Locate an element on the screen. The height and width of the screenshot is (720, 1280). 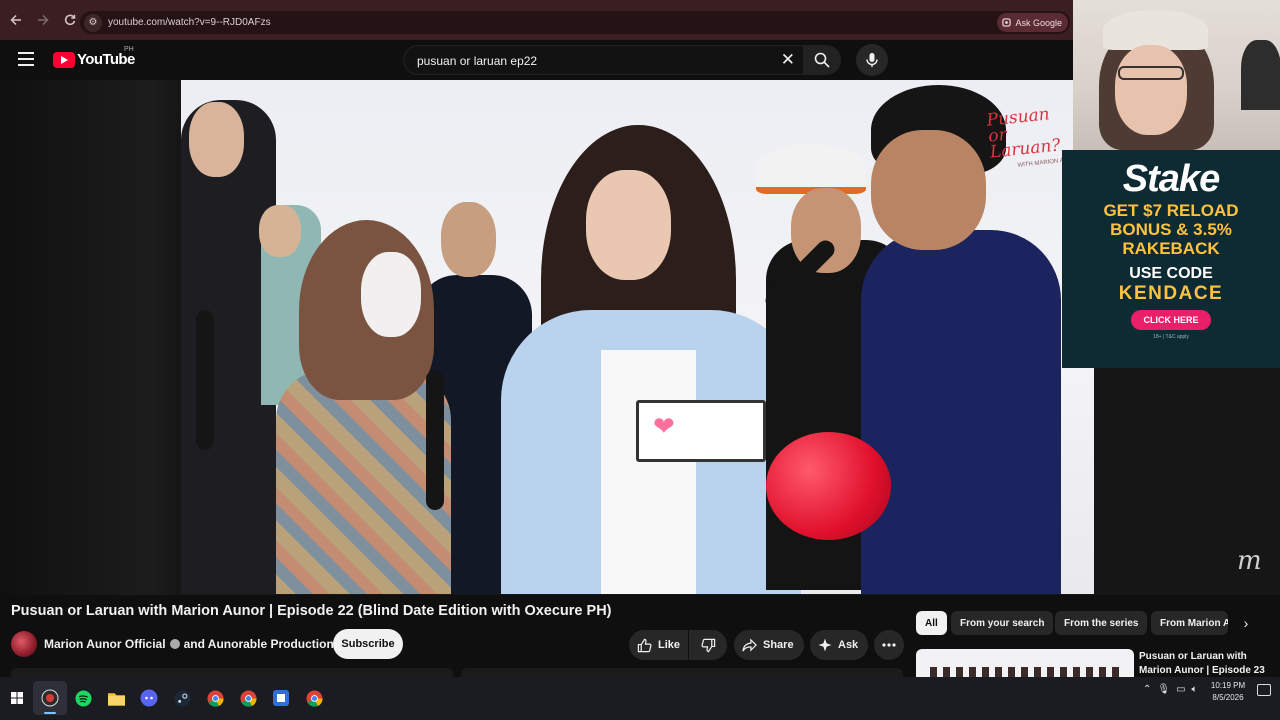
search-icon is located at coordinates (822, 60).